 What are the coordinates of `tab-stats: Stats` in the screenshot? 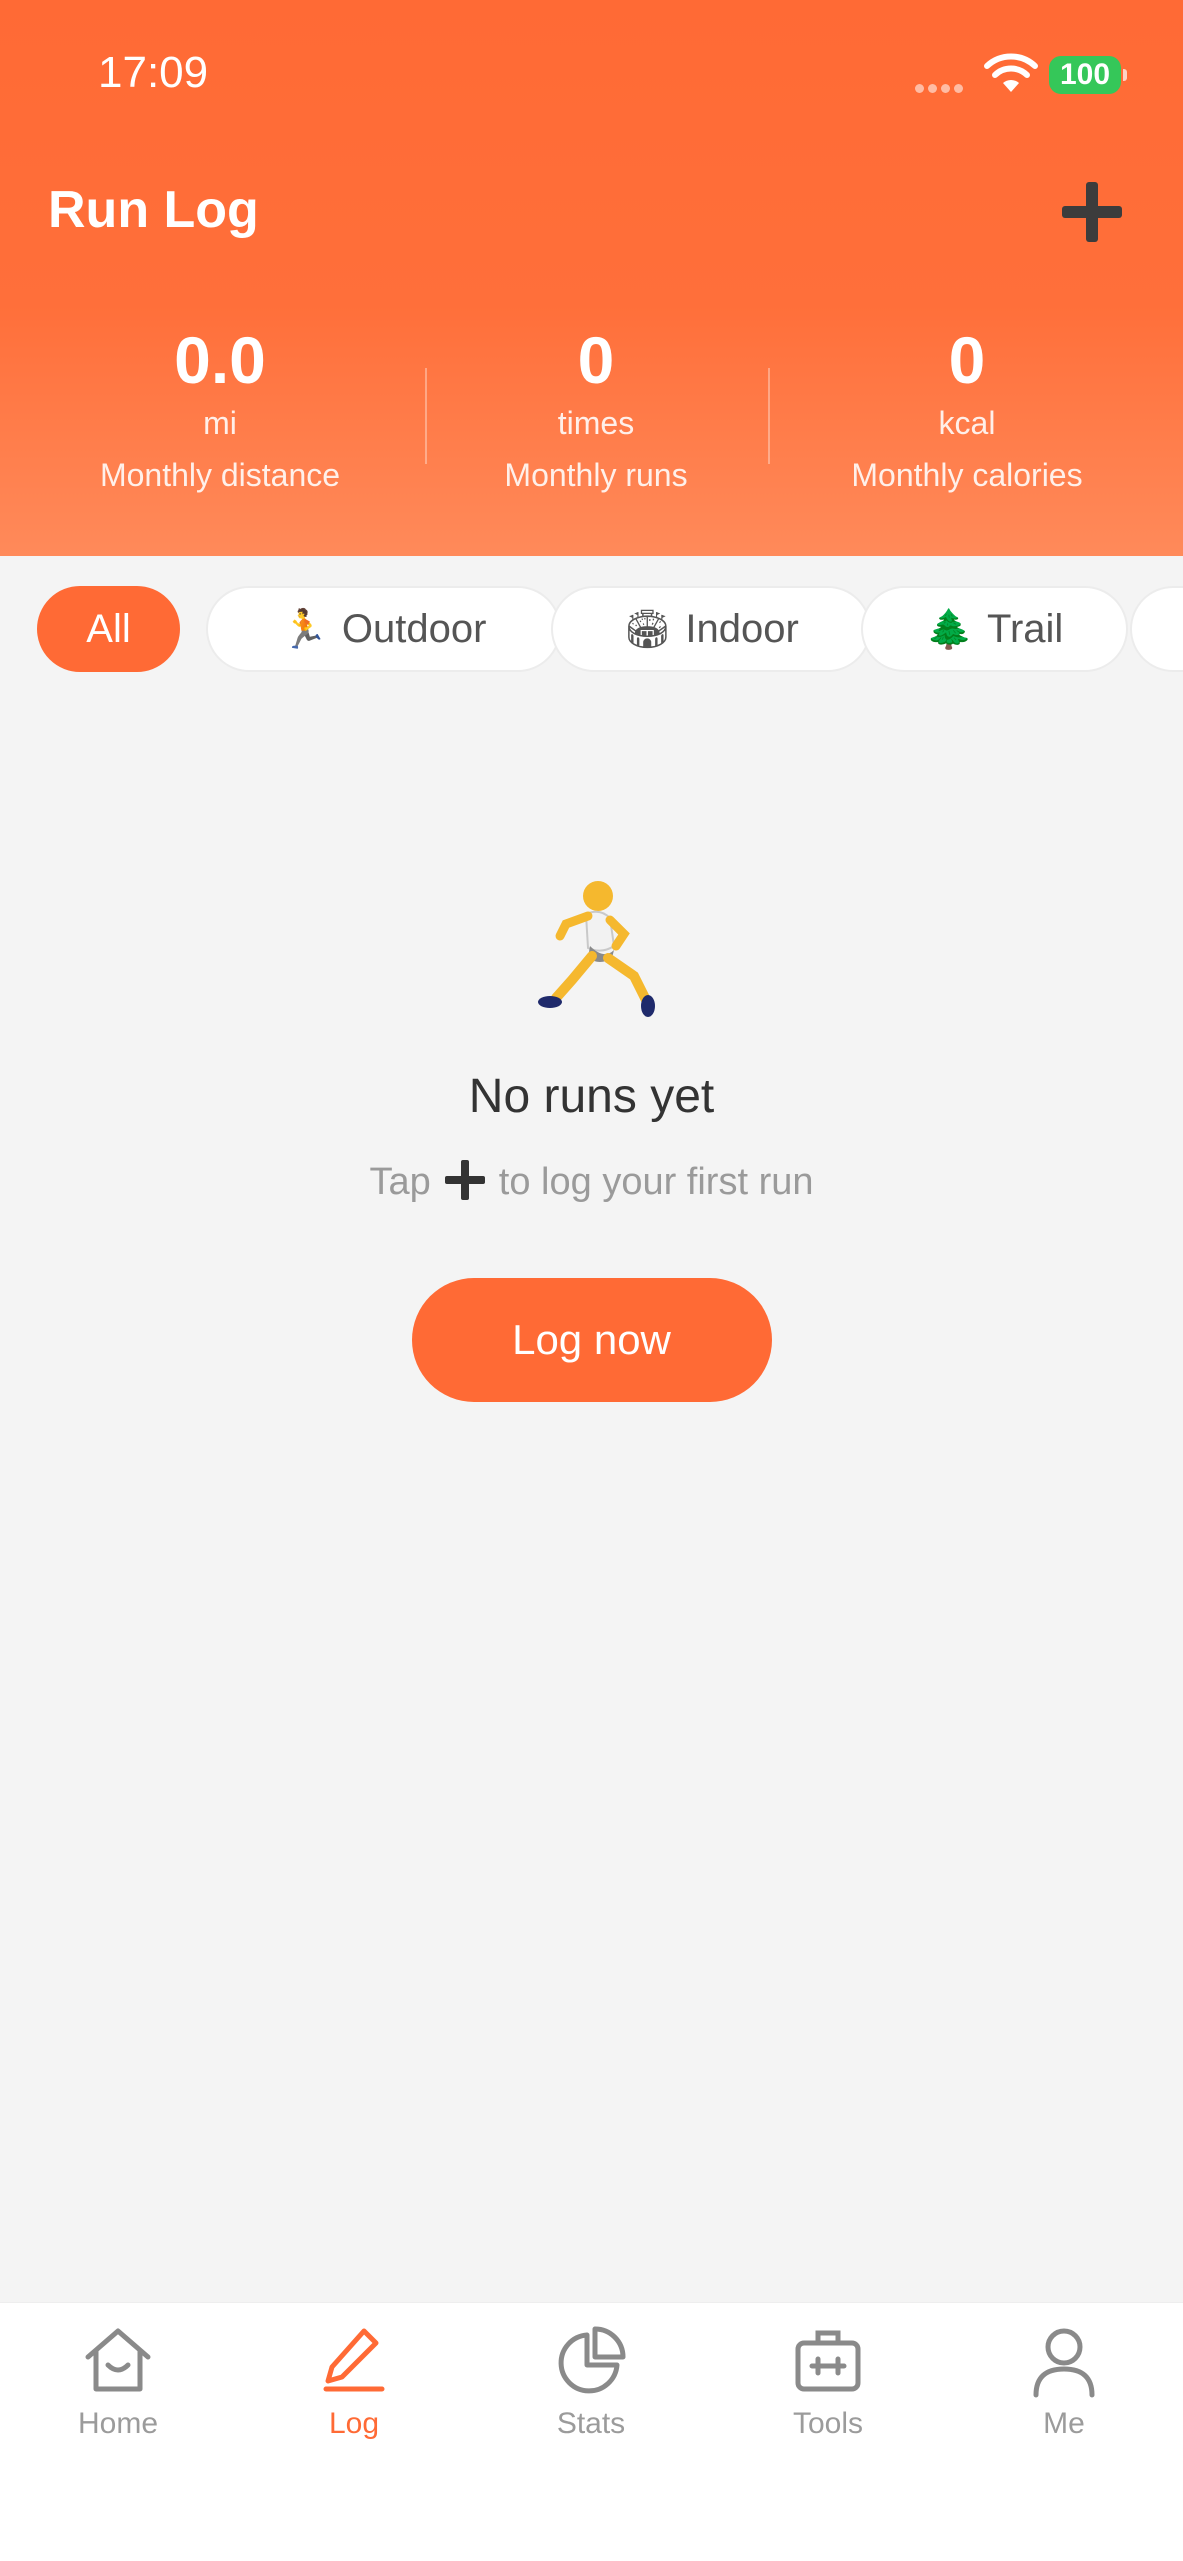 It's located at (591, 2382).